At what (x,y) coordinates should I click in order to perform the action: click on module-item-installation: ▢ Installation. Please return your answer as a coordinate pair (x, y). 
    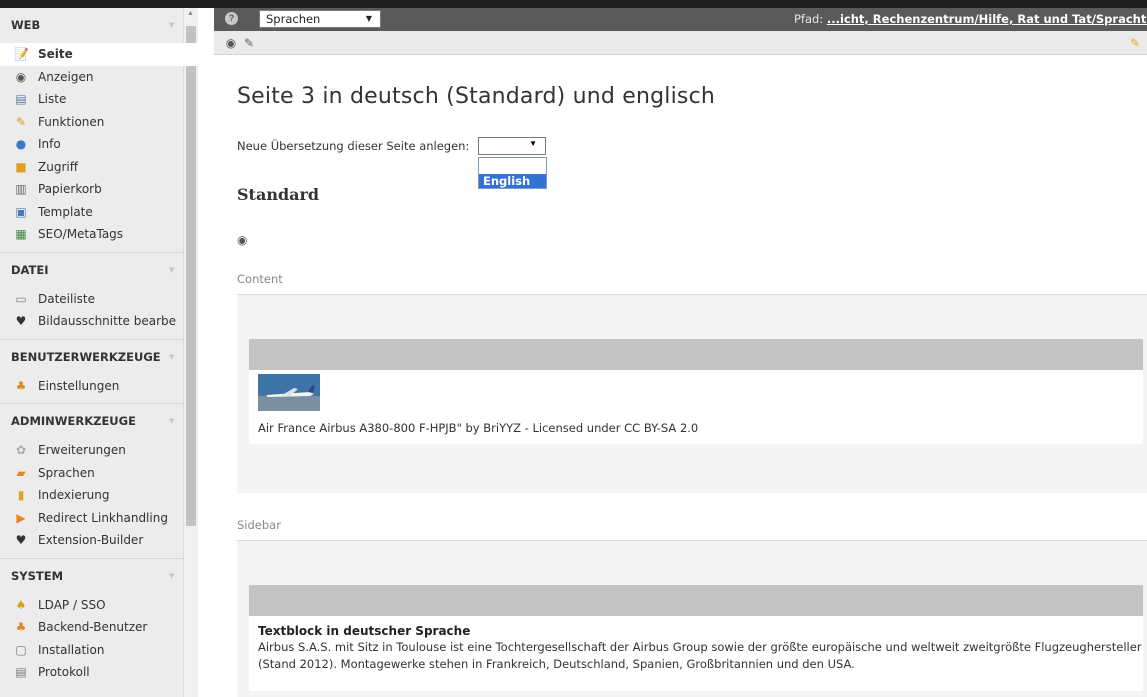
    Looking at the image, I should click on (99, 650).